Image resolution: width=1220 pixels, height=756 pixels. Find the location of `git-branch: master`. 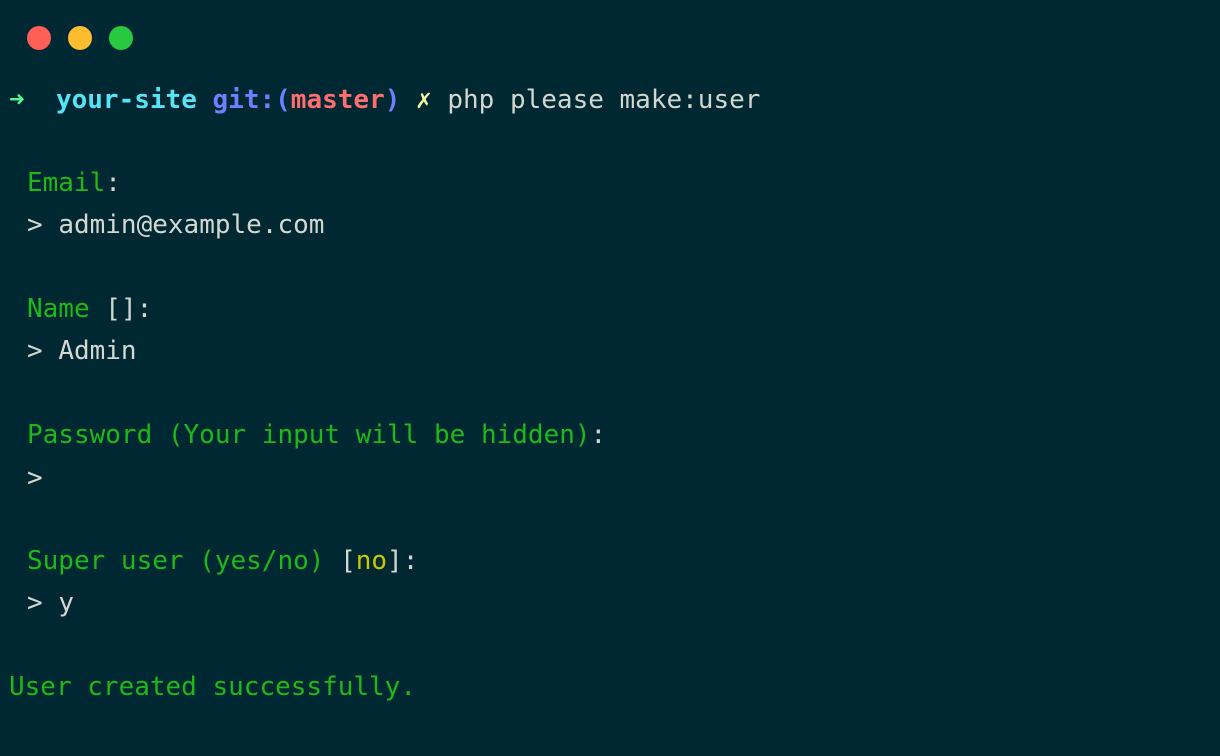

git-branch: master is located at coordinates (337, 100).